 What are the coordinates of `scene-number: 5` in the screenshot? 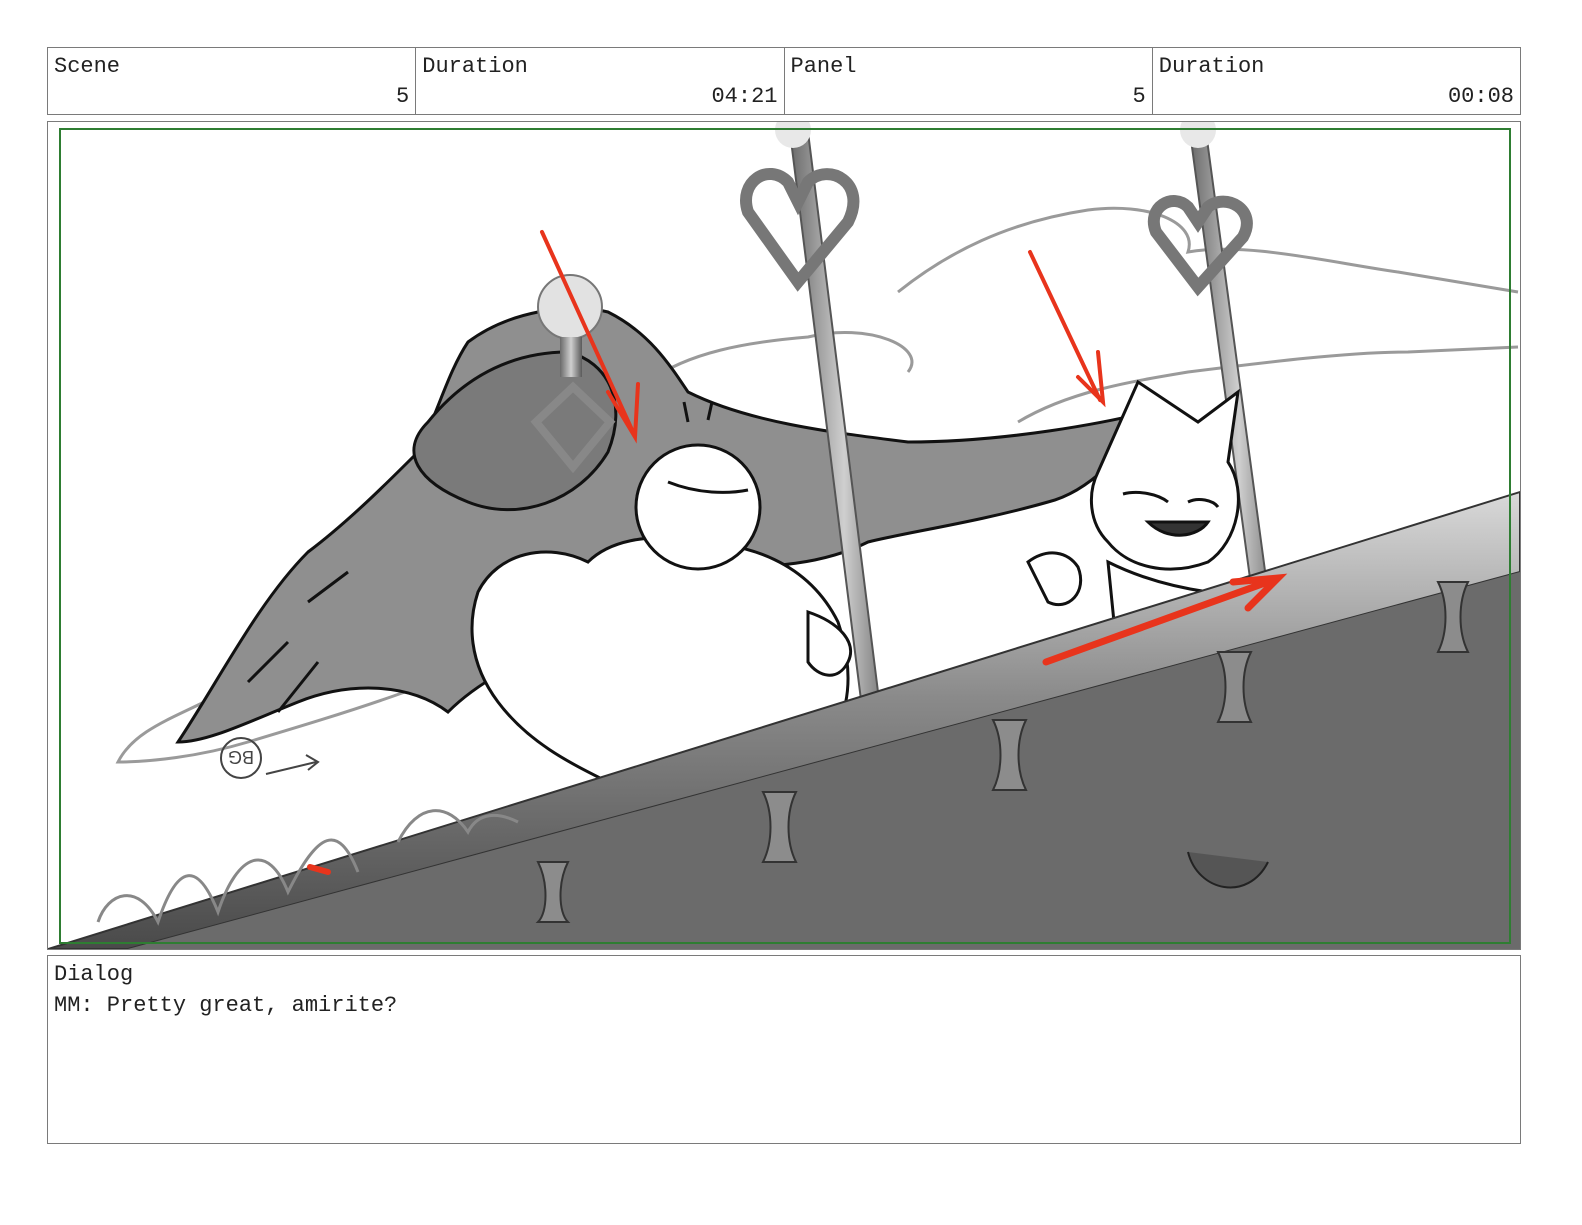 It's located at (403, 96).